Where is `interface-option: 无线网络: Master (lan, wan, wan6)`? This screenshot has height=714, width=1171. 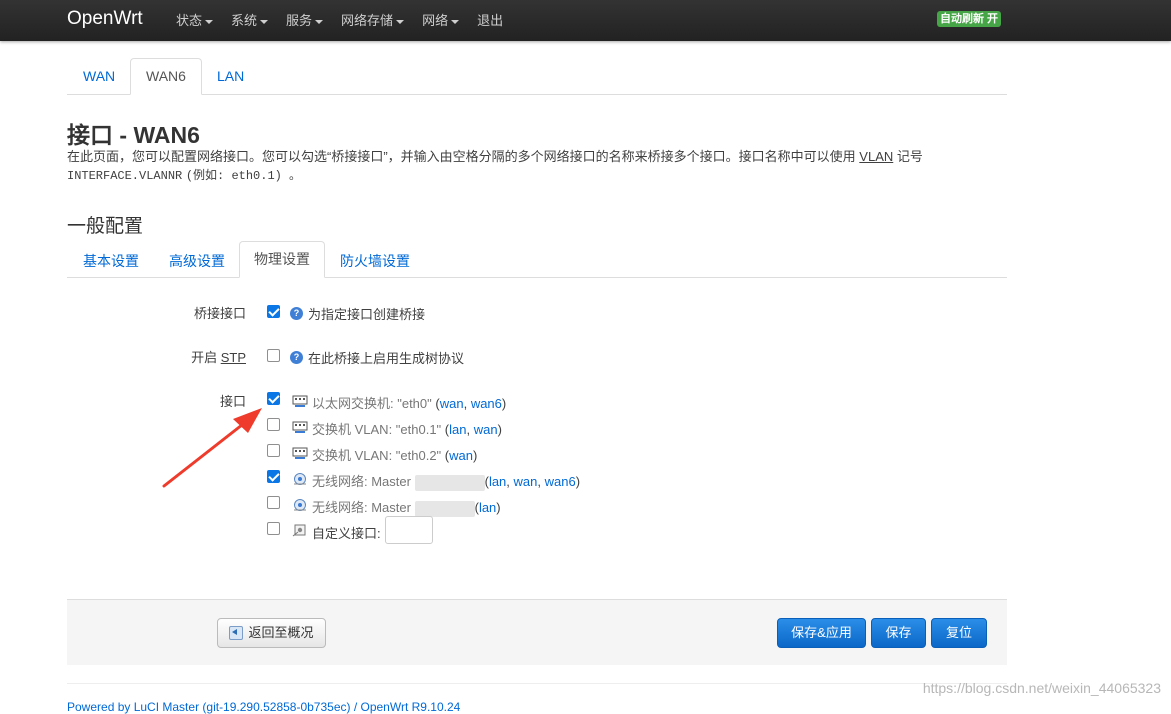
interface-option: 无线网络: Master (lan, wan, wan6) is located at coordinates (446, 482).